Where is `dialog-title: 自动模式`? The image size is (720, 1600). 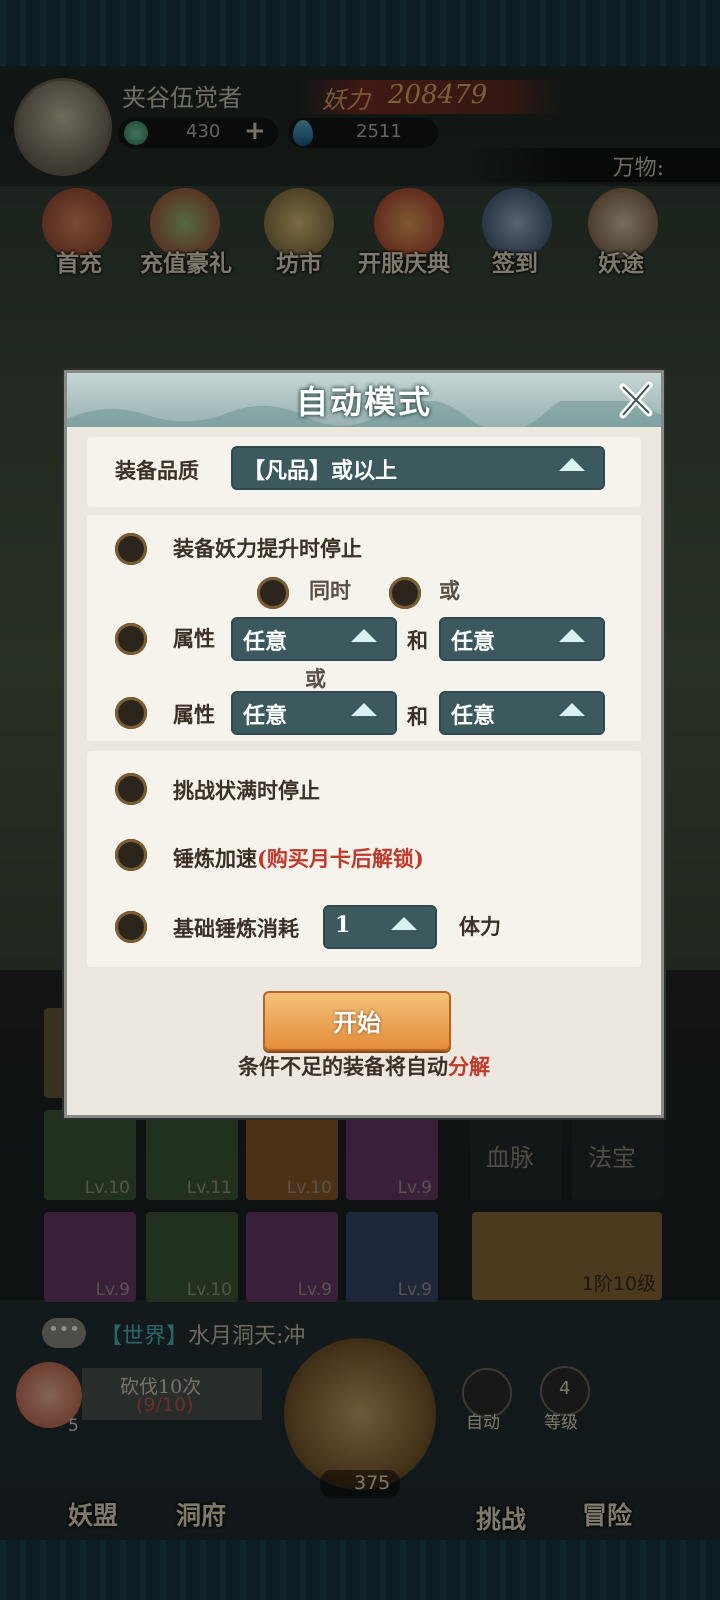 dialog-title: 自动模式 is located at coordinates (363, 402).